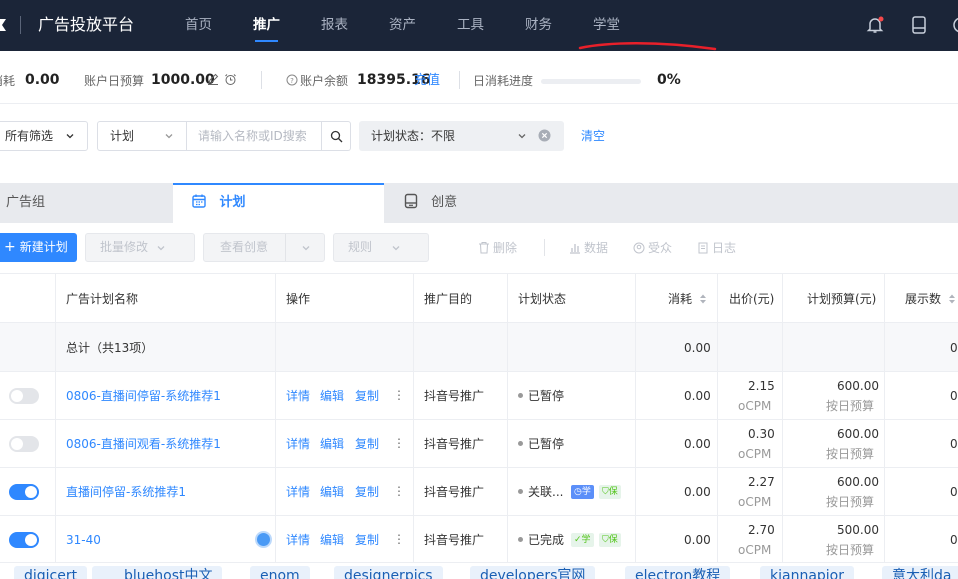 The height and width of the screenshot is (579, 958). What do you see at coordinates (930, 299) in the screenshot?
I see `col-impressions: 展示数` at bounding box center [930, 299].